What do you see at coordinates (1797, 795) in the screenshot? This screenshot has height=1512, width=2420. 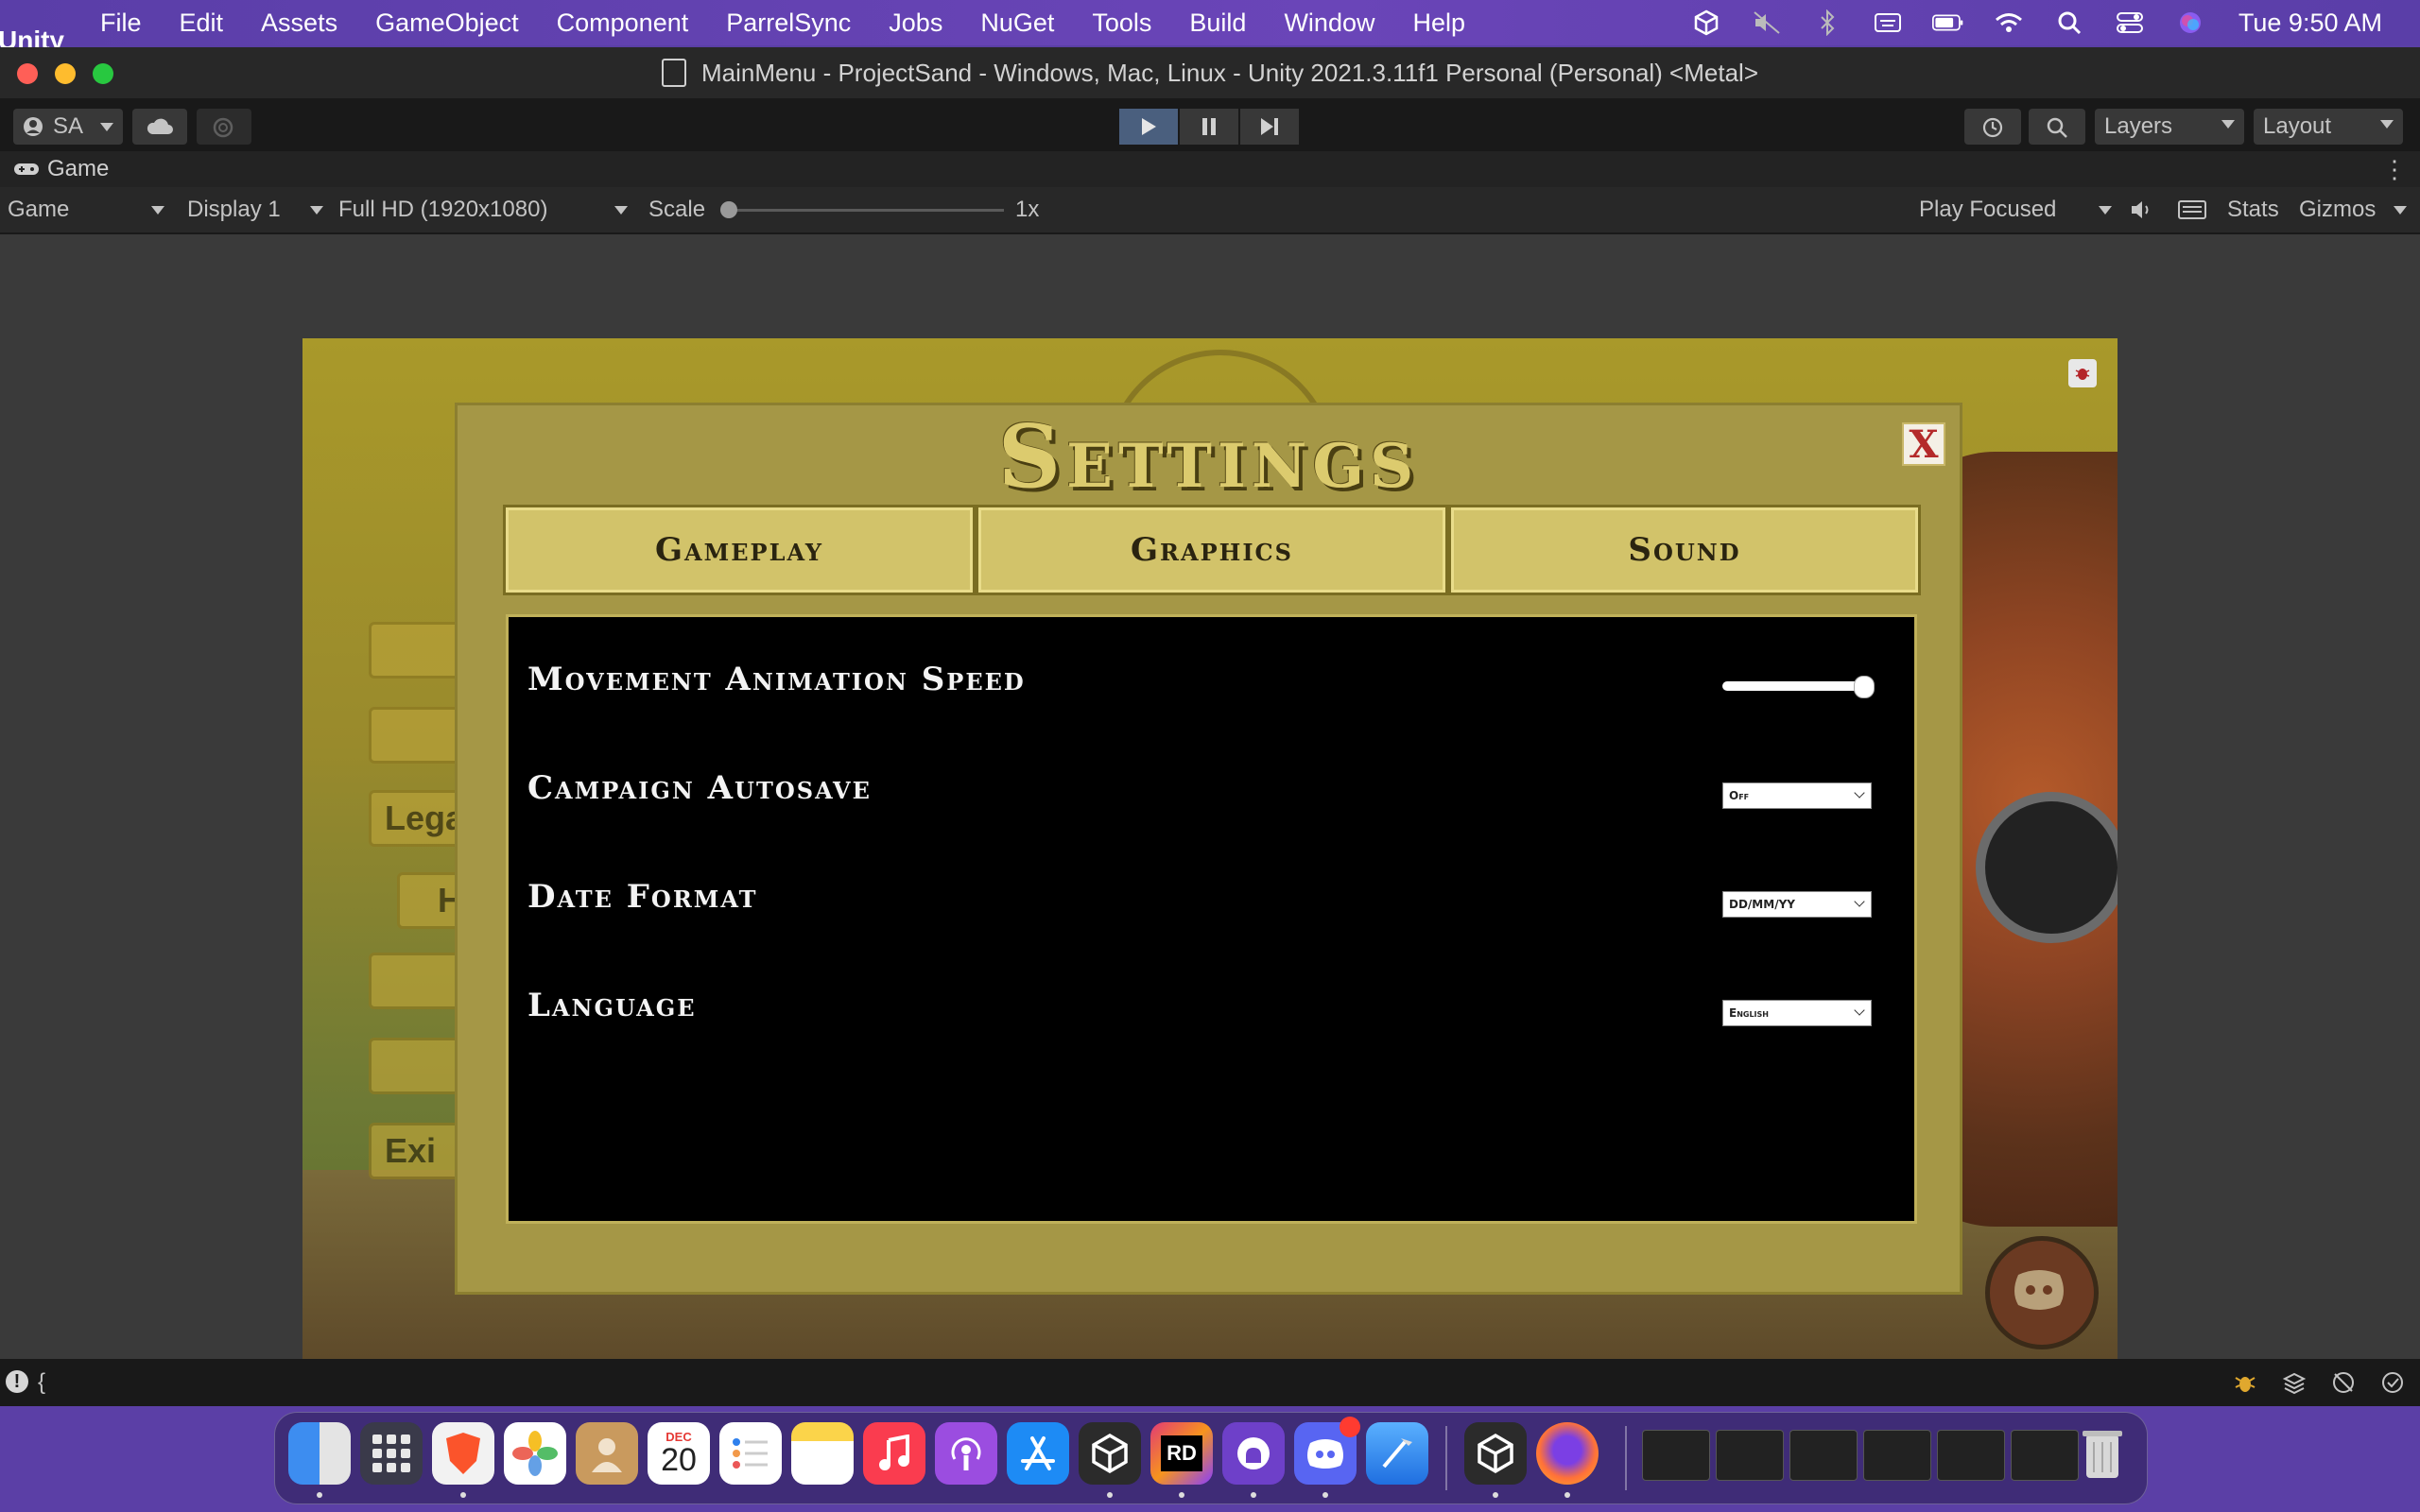 I see `campaign-autosave-dropdown: Off` at bounding box center [1797, 795].